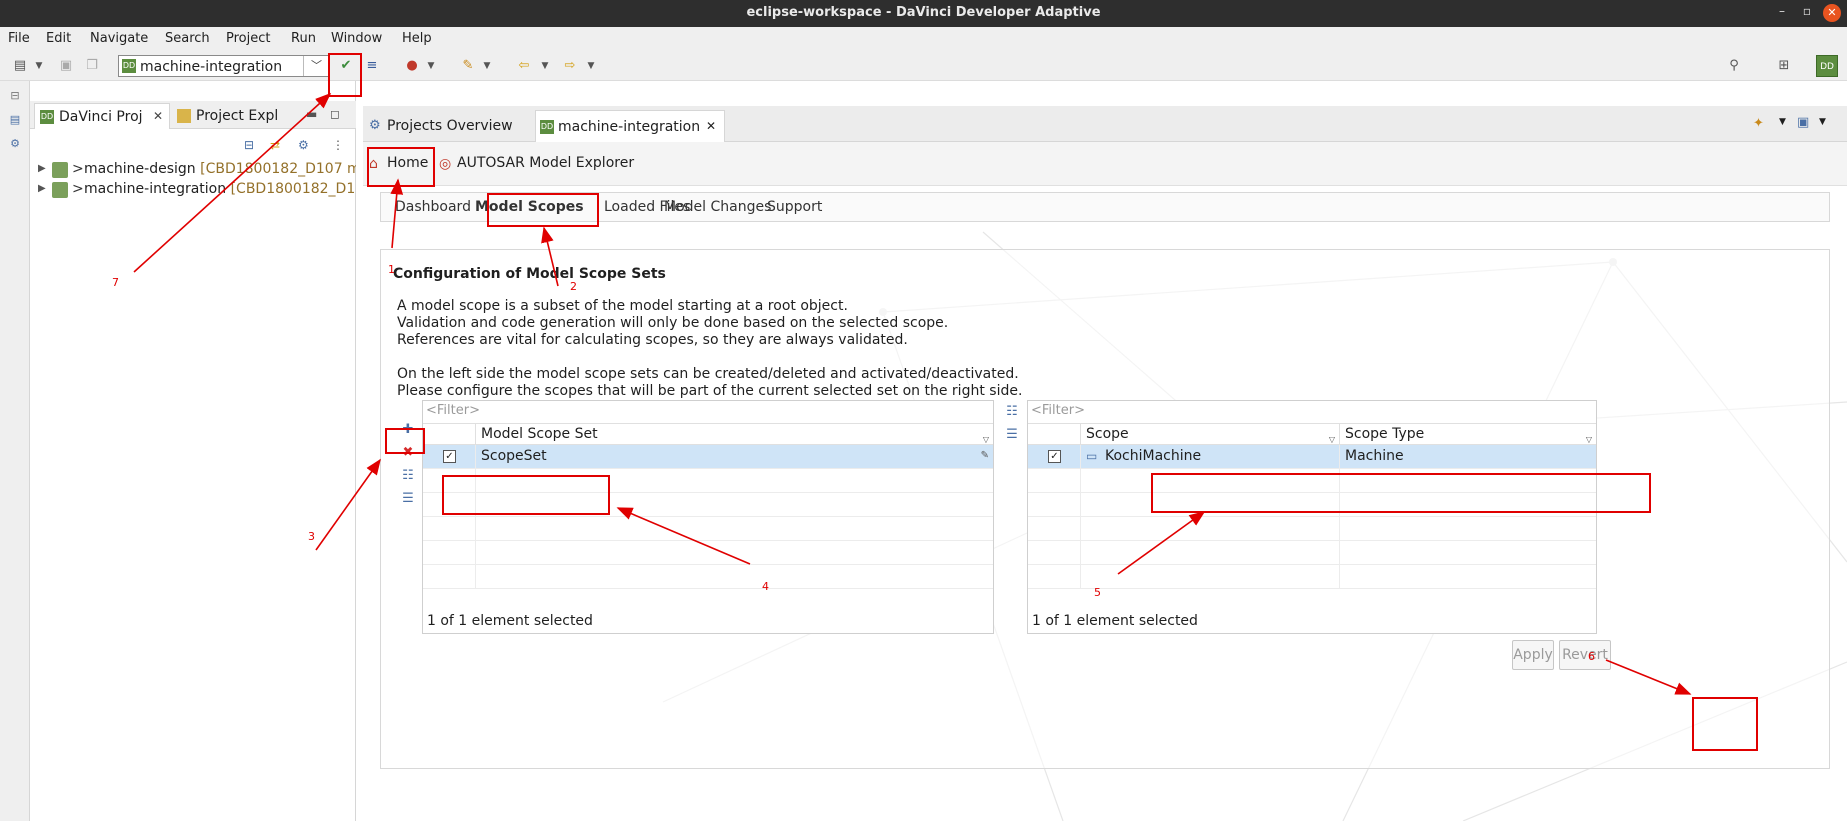 Image resolution: width=1847 pixels, height=821 pixels. What do you see at coordinates (1591, 656) in the screenshot?
I see `annotation-label: 6` at bounding box center [1591, 656].